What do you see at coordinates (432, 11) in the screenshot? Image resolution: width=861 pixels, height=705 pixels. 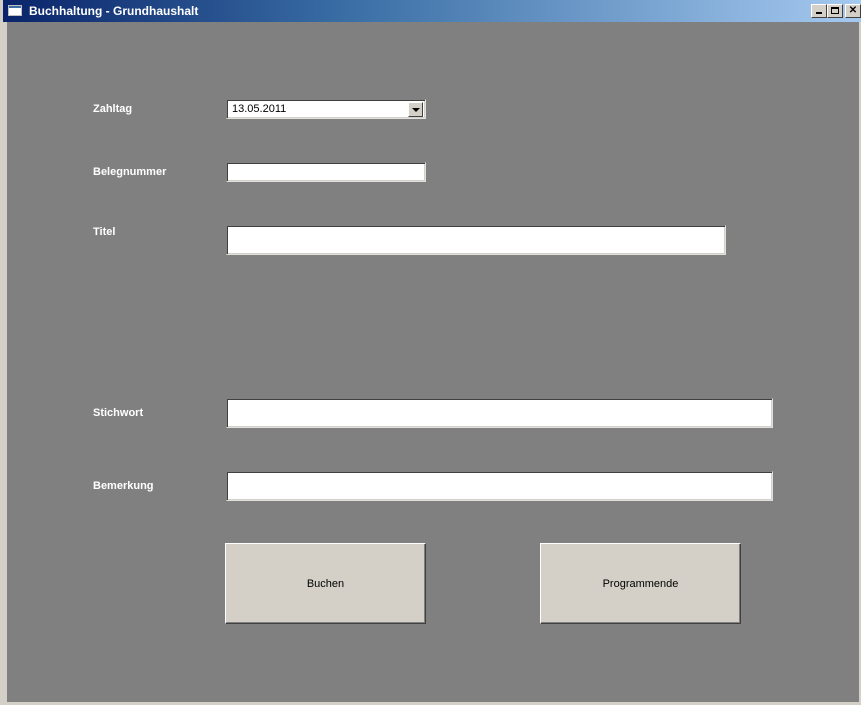 I see `title-bar: Buchhaltung - Grundhaushalt ✕` at bounding box center [432, 11].